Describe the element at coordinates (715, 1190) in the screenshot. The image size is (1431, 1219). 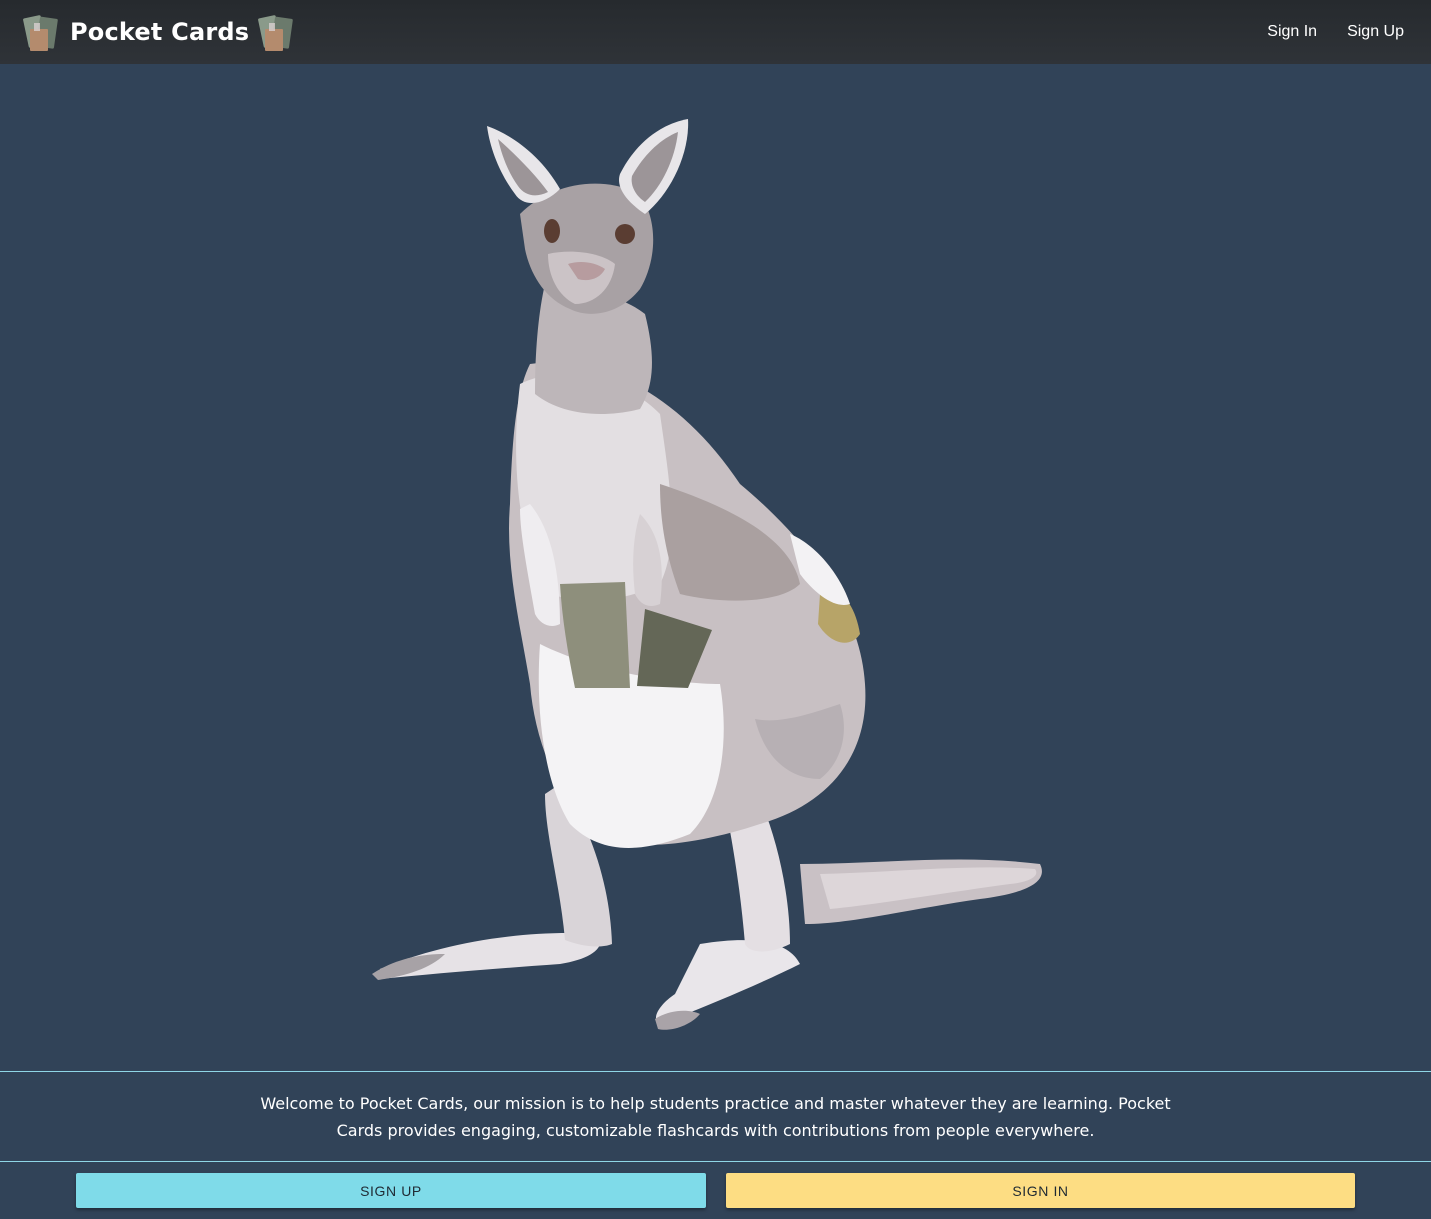
I see `action-bar: SIGN UP SIGN IN` at that location.